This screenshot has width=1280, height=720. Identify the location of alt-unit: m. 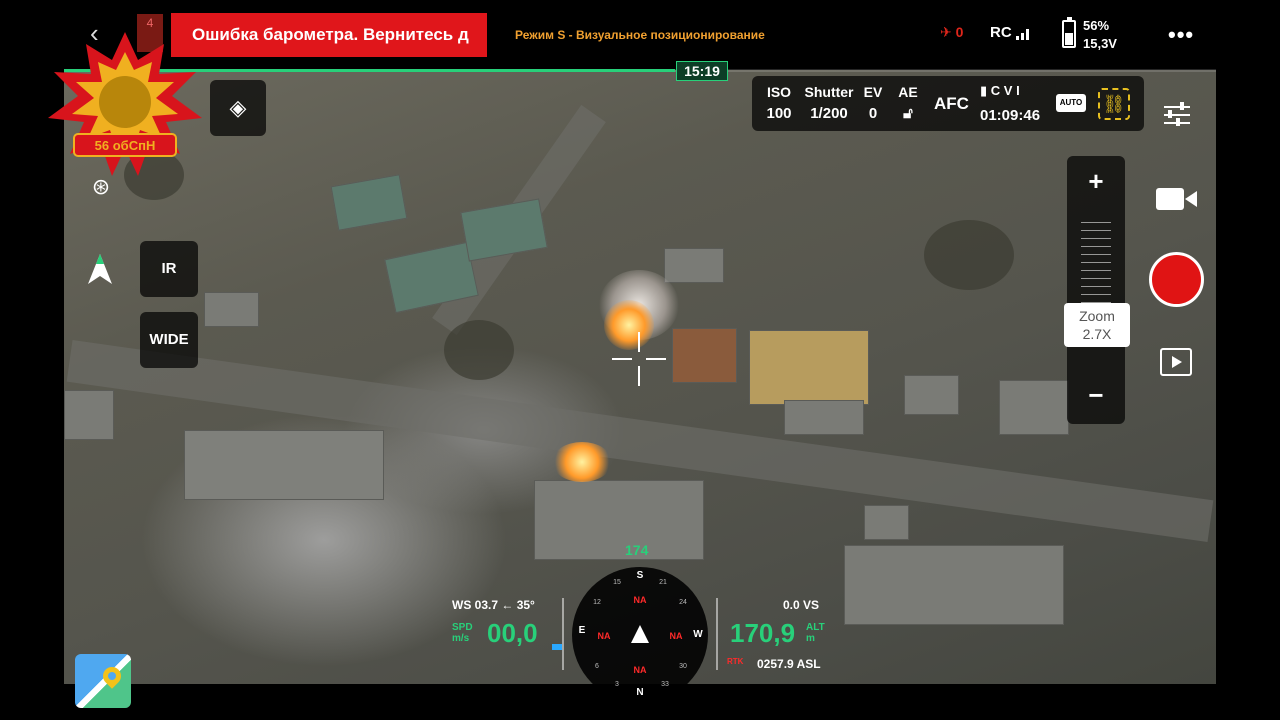
(810, 638).